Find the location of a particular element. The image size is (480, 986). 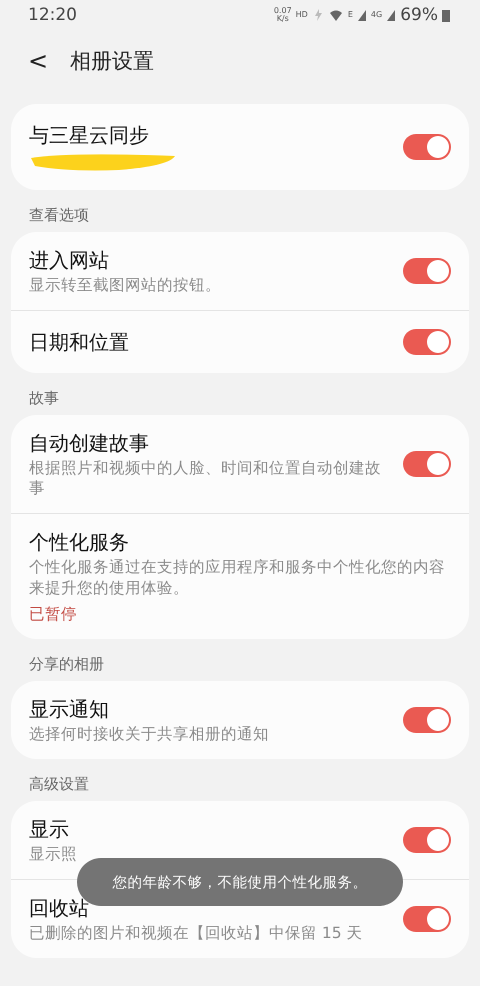

section-heading: 故事 is located at coordinates (44, 399).